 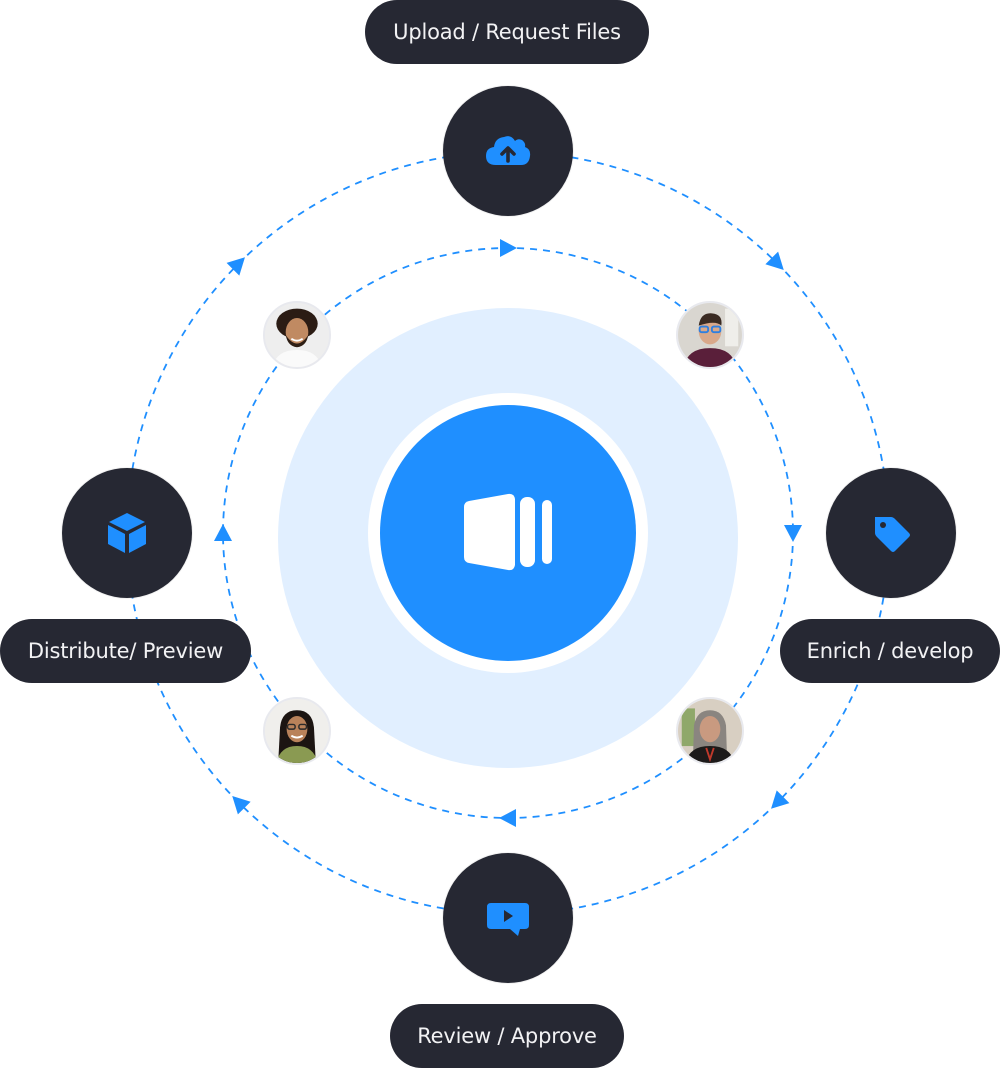 I want to click on video-comment-icon, so click(x=508, y=919).